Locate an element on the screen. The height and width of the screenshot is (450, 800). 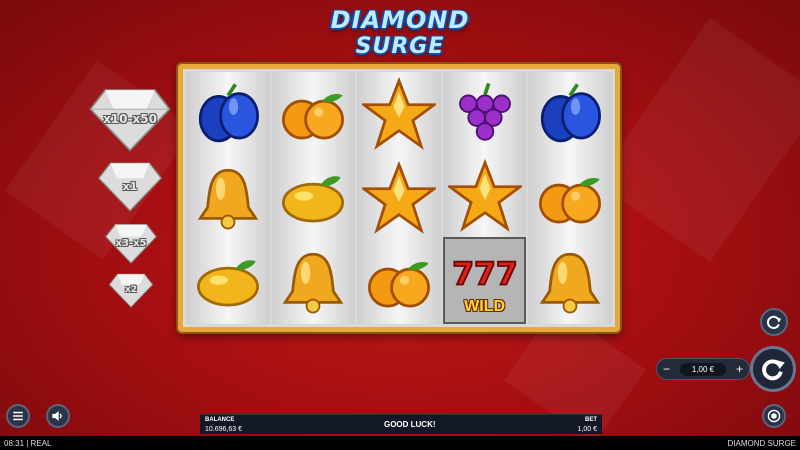
reel-4: 777 WILD is located at coordinates (484, 198).